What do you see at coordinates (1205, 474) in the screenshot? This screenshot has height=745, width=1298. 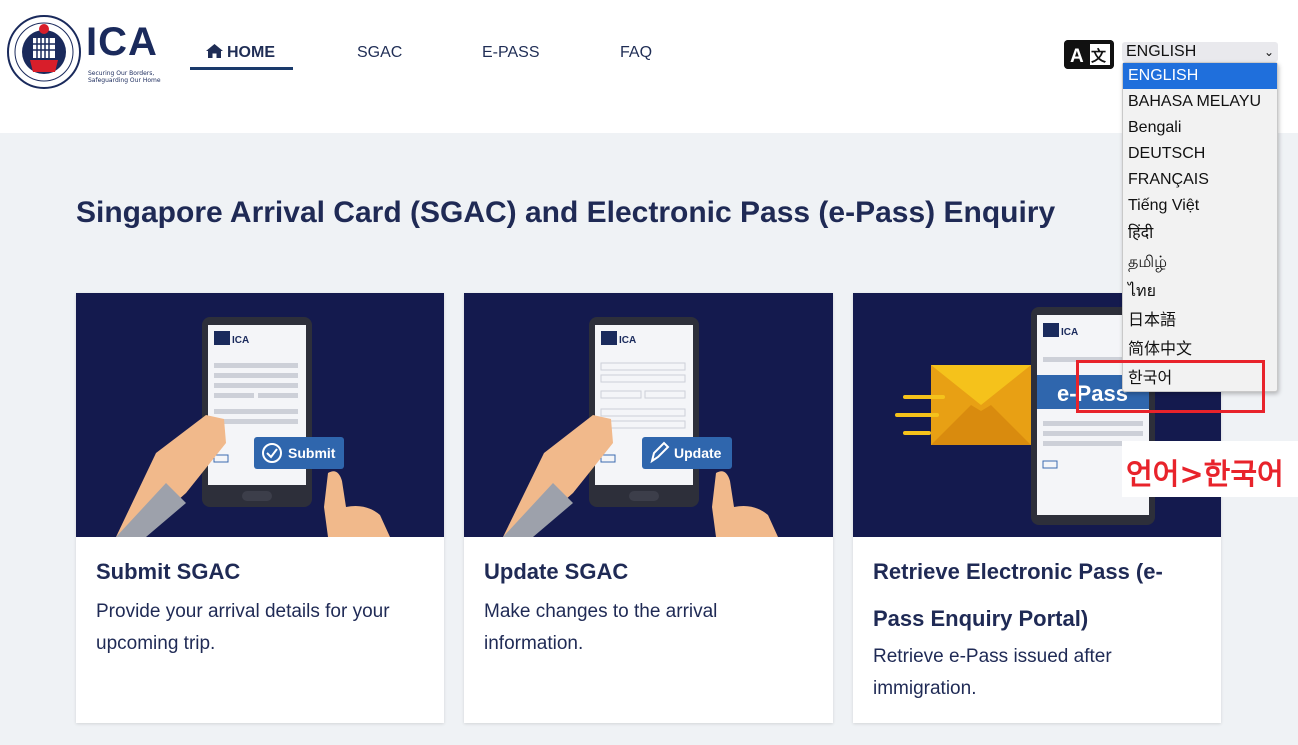 I see `annotation-text: 언어>한국어` at bounding box center [1205, 474].